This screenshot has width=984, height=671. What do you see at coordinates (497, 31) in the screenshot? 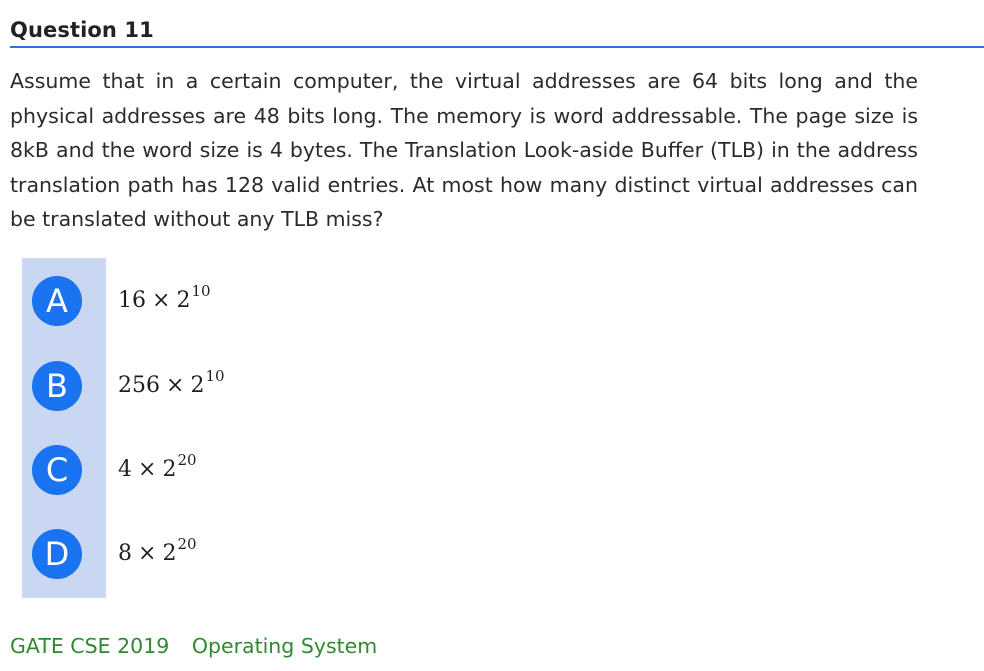
I see `question-header: Question 11` at bounding box center [497, 31].